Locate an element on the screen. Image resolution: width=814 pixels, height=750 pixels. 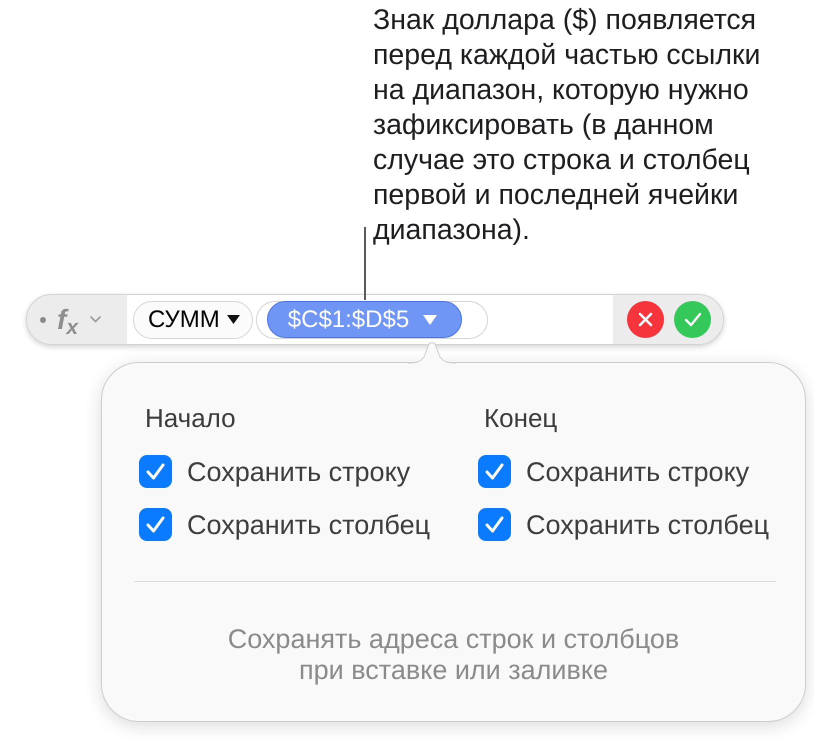
formula-button: f$_{x}$ is located at coordinates (67, 319).